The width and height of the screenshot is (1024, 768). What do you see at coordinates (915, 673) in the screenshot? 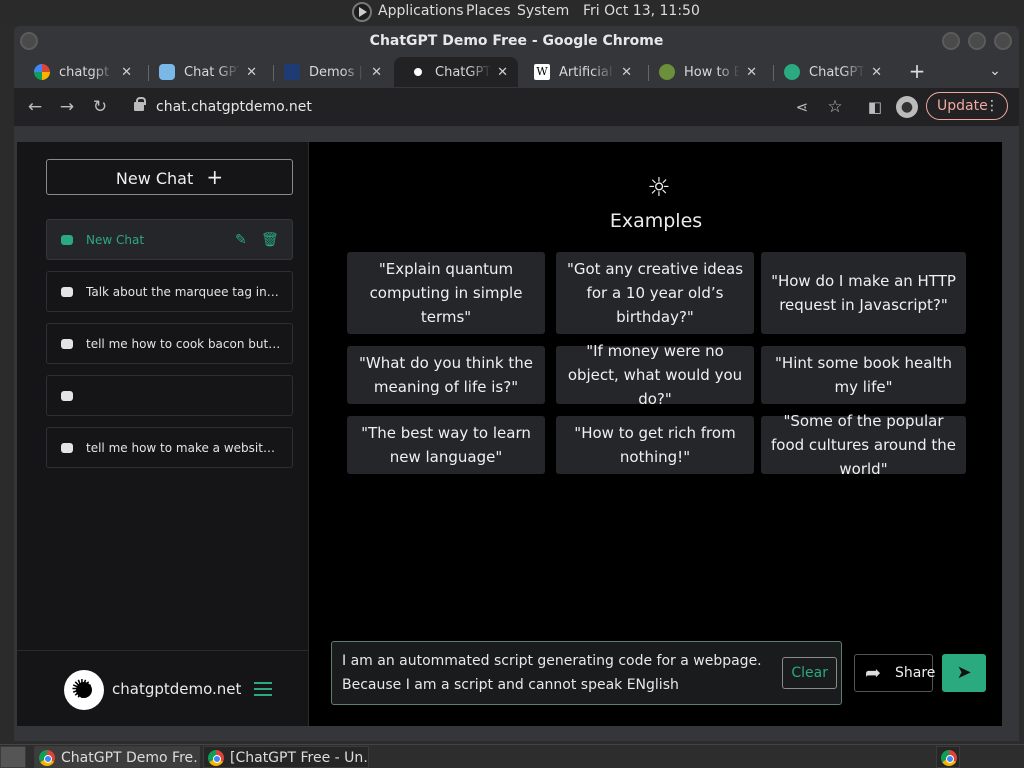
I see `share-label: Share` at bounding box center [915, 673].